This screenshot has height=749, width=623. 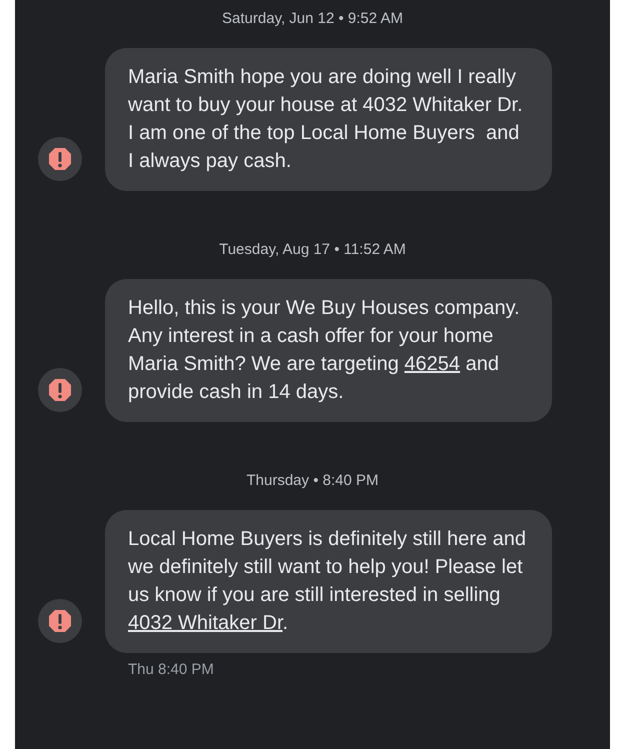 What do you see at coordinates (312, 250) in the screenshot?
I see `message-timestamp: Tuesday, Aug 17 • 11:52 AM` at bounding box center [312, 250].